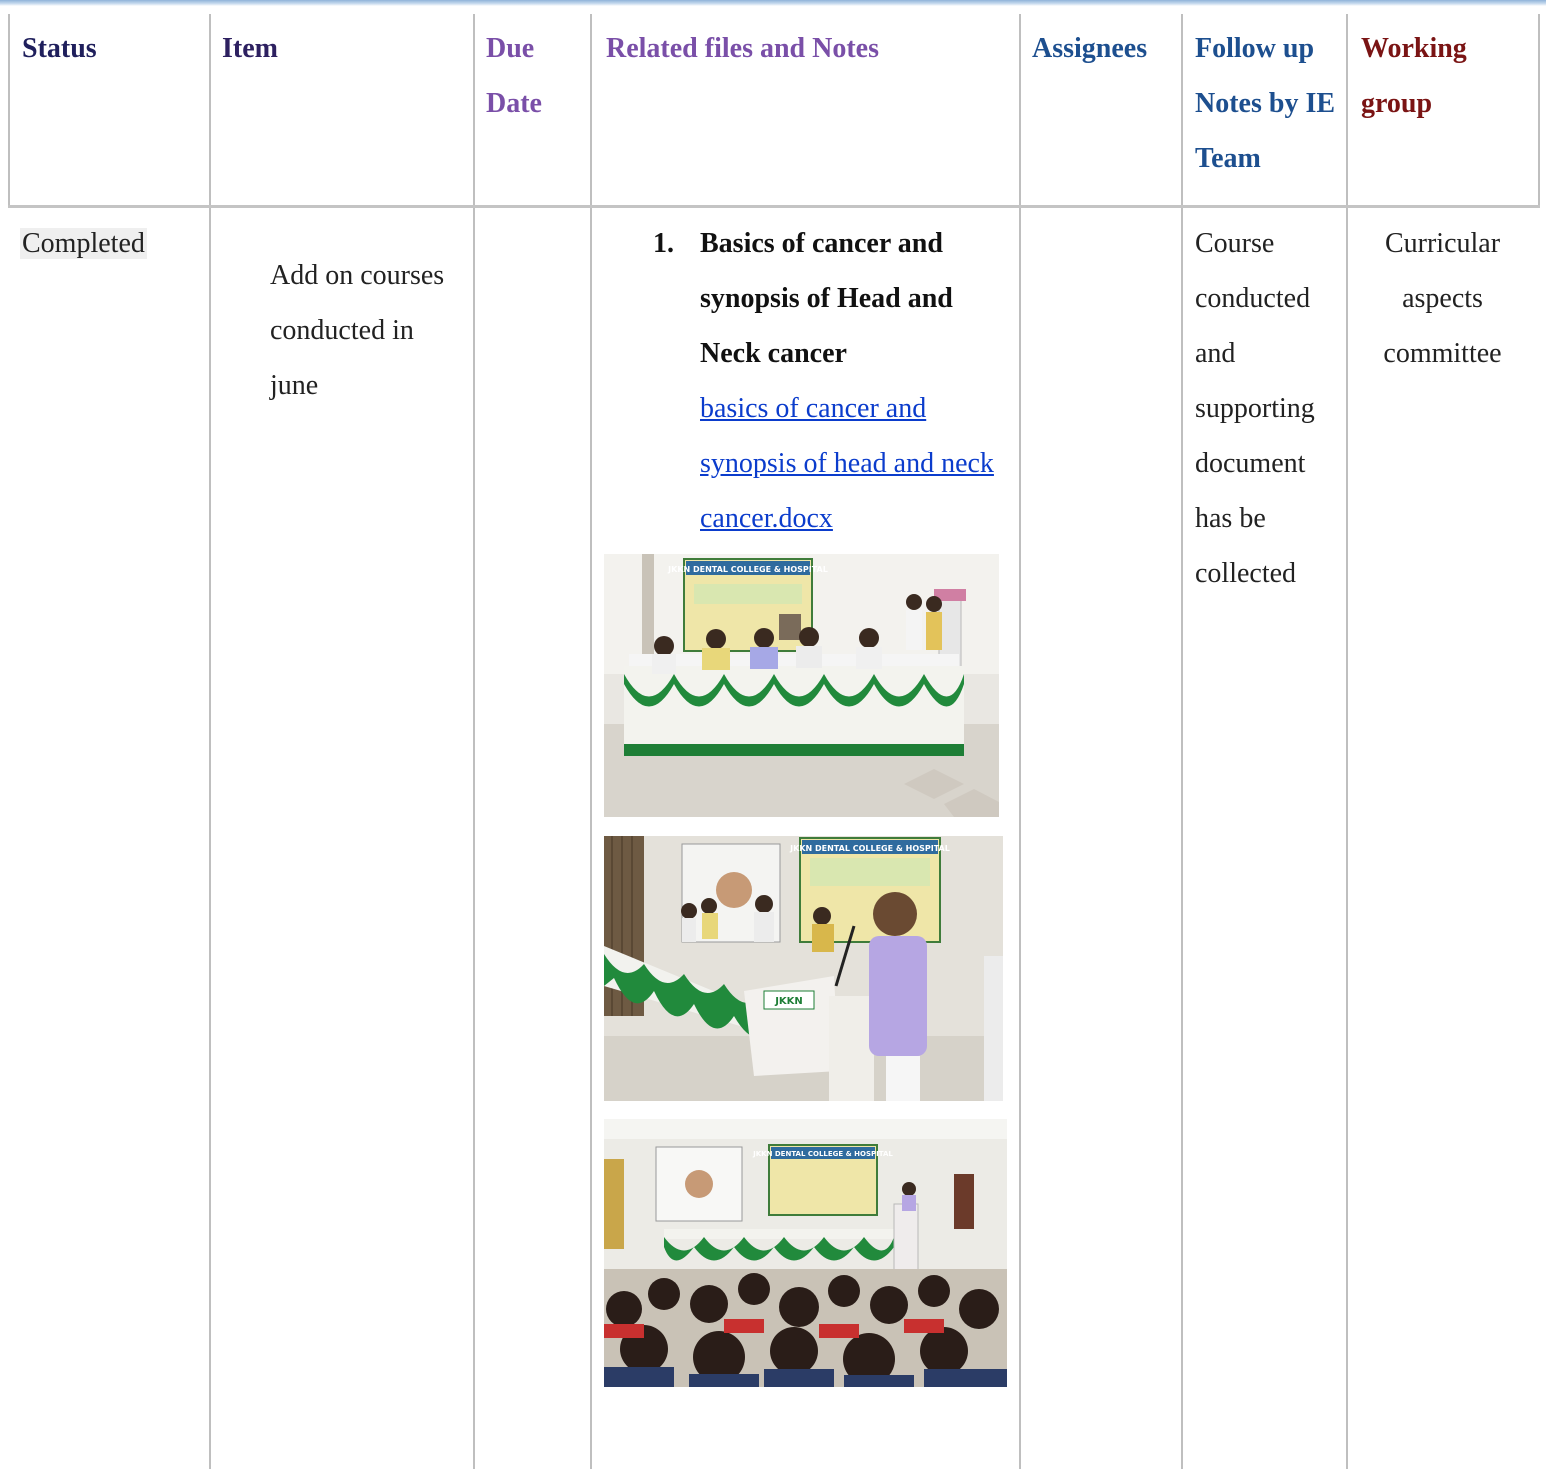  Describe the element at coordinates (59, 48) in the screenshot. I see `header-status: Status` at that location.